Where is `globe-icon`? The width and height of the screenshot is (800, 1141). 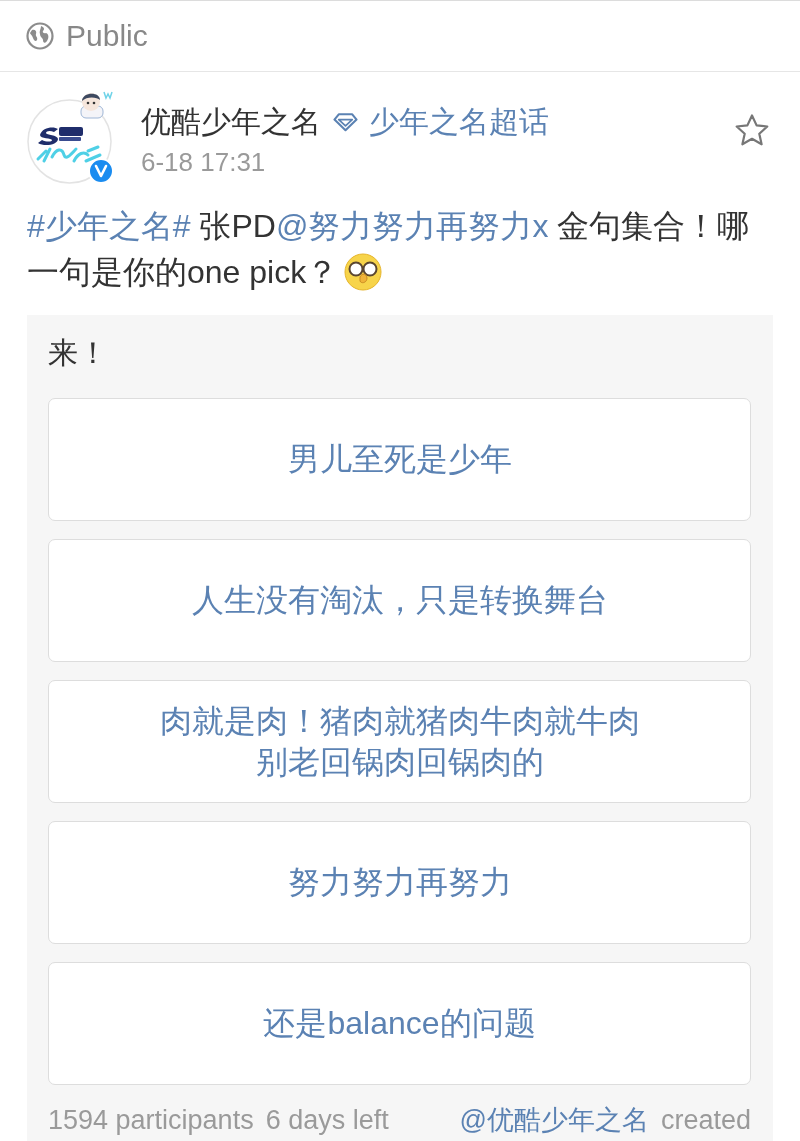 globe-icon is located at coordinates (40, 36).